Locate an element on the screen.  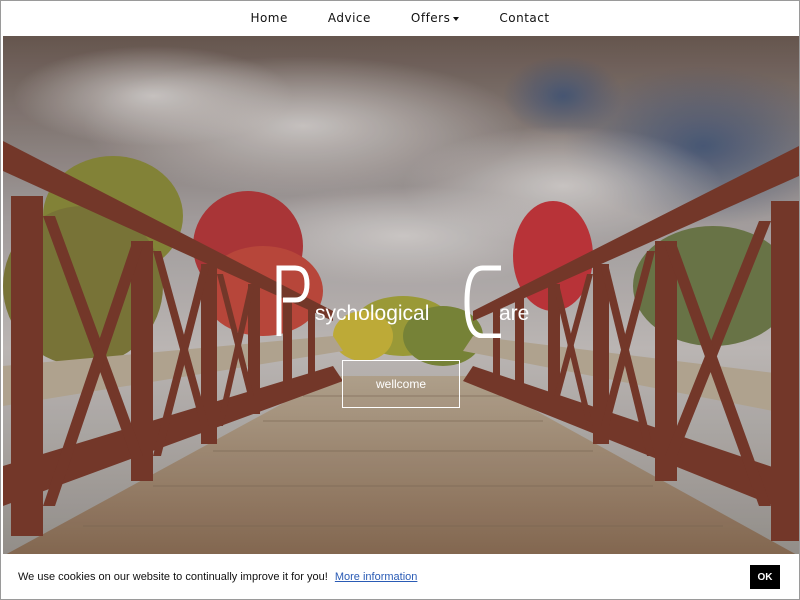
nav-advice: Advice is located at coordinates (349, 18).